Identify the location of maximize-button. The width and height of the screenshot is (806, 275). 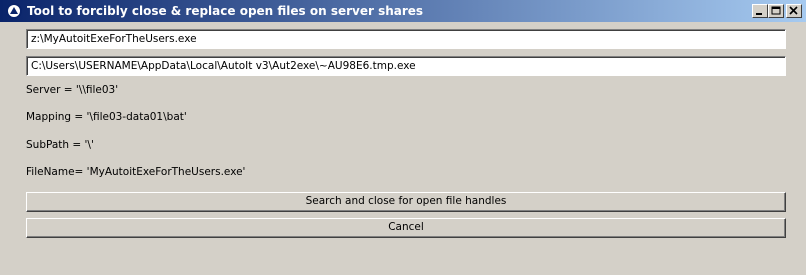
(776, 11).